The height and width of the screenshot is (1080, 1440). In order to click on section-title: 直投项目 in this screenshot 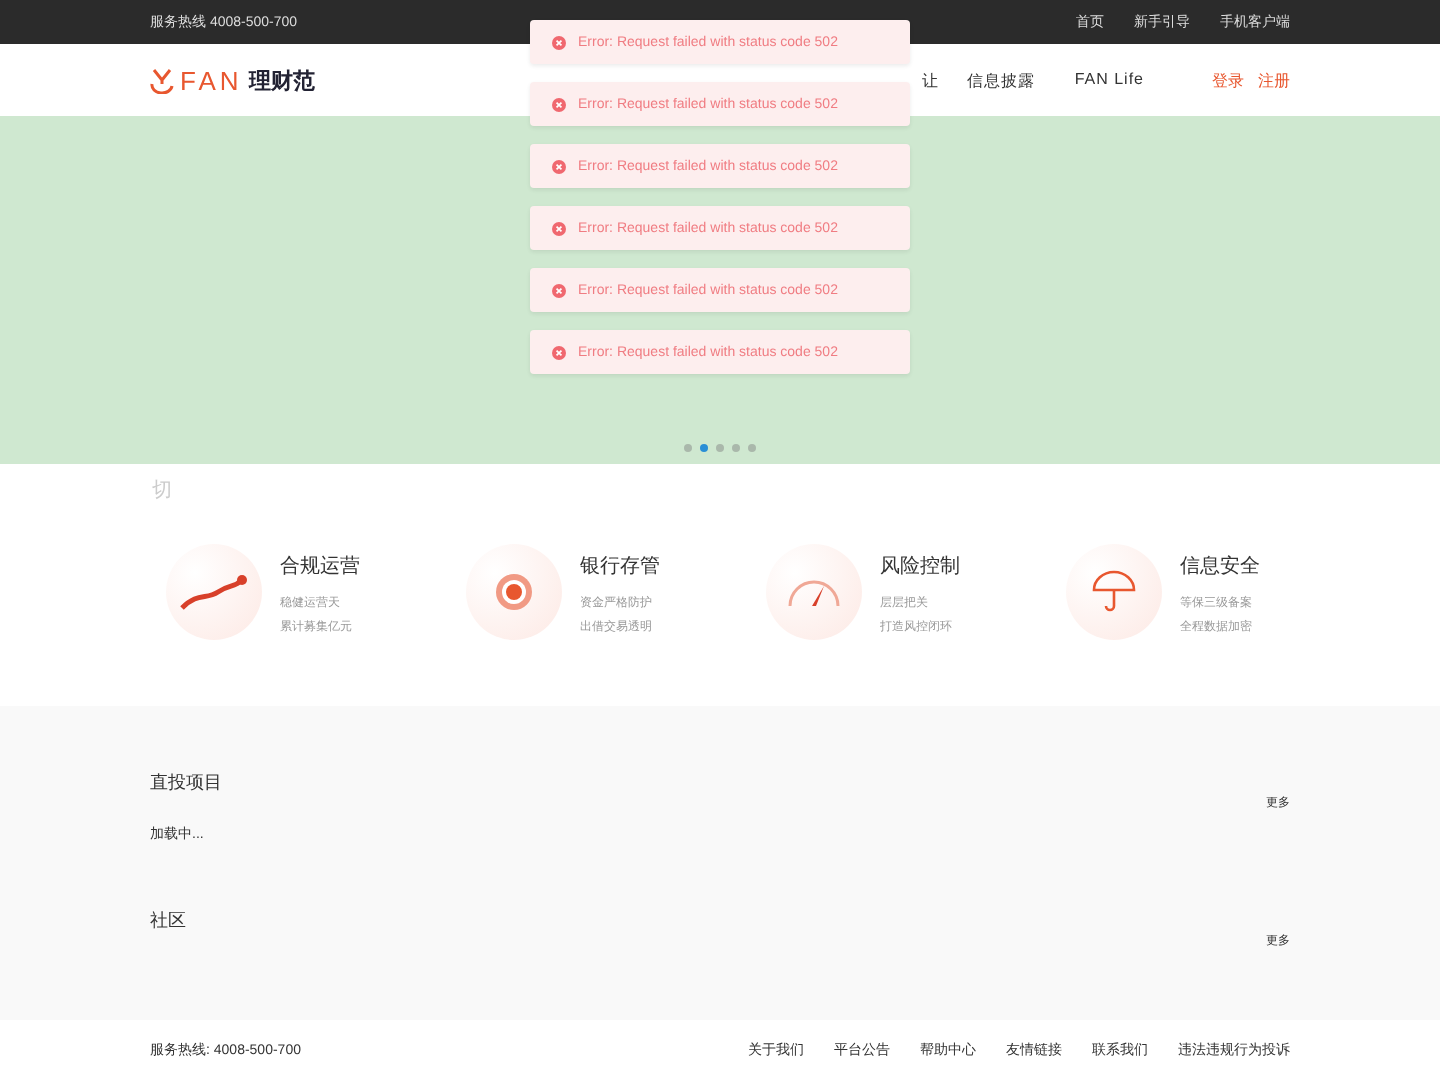, I will do `click(187, 783)`.